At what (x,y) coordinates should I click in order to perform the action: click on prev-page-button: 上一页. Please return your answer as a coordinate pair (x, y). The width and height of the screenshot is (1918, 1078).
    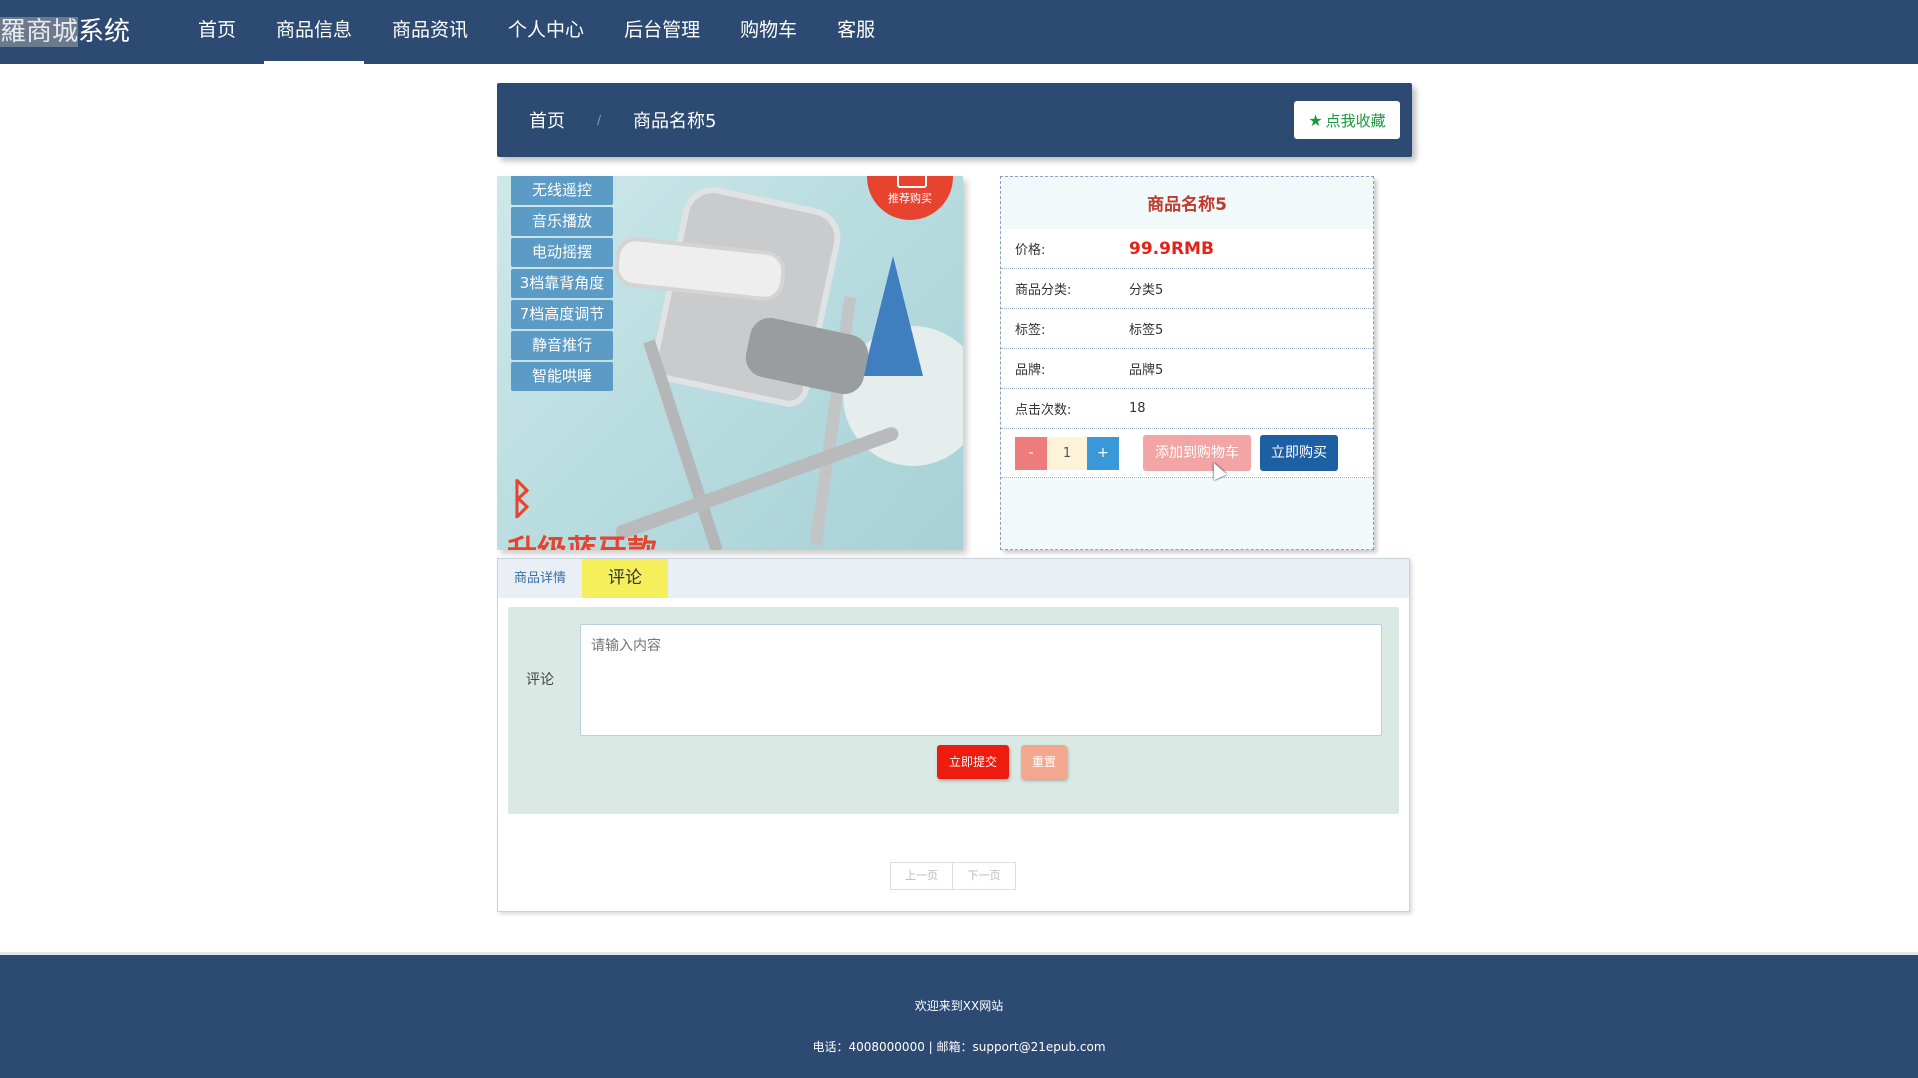
    Looking at the image, I should click on (921, 876).